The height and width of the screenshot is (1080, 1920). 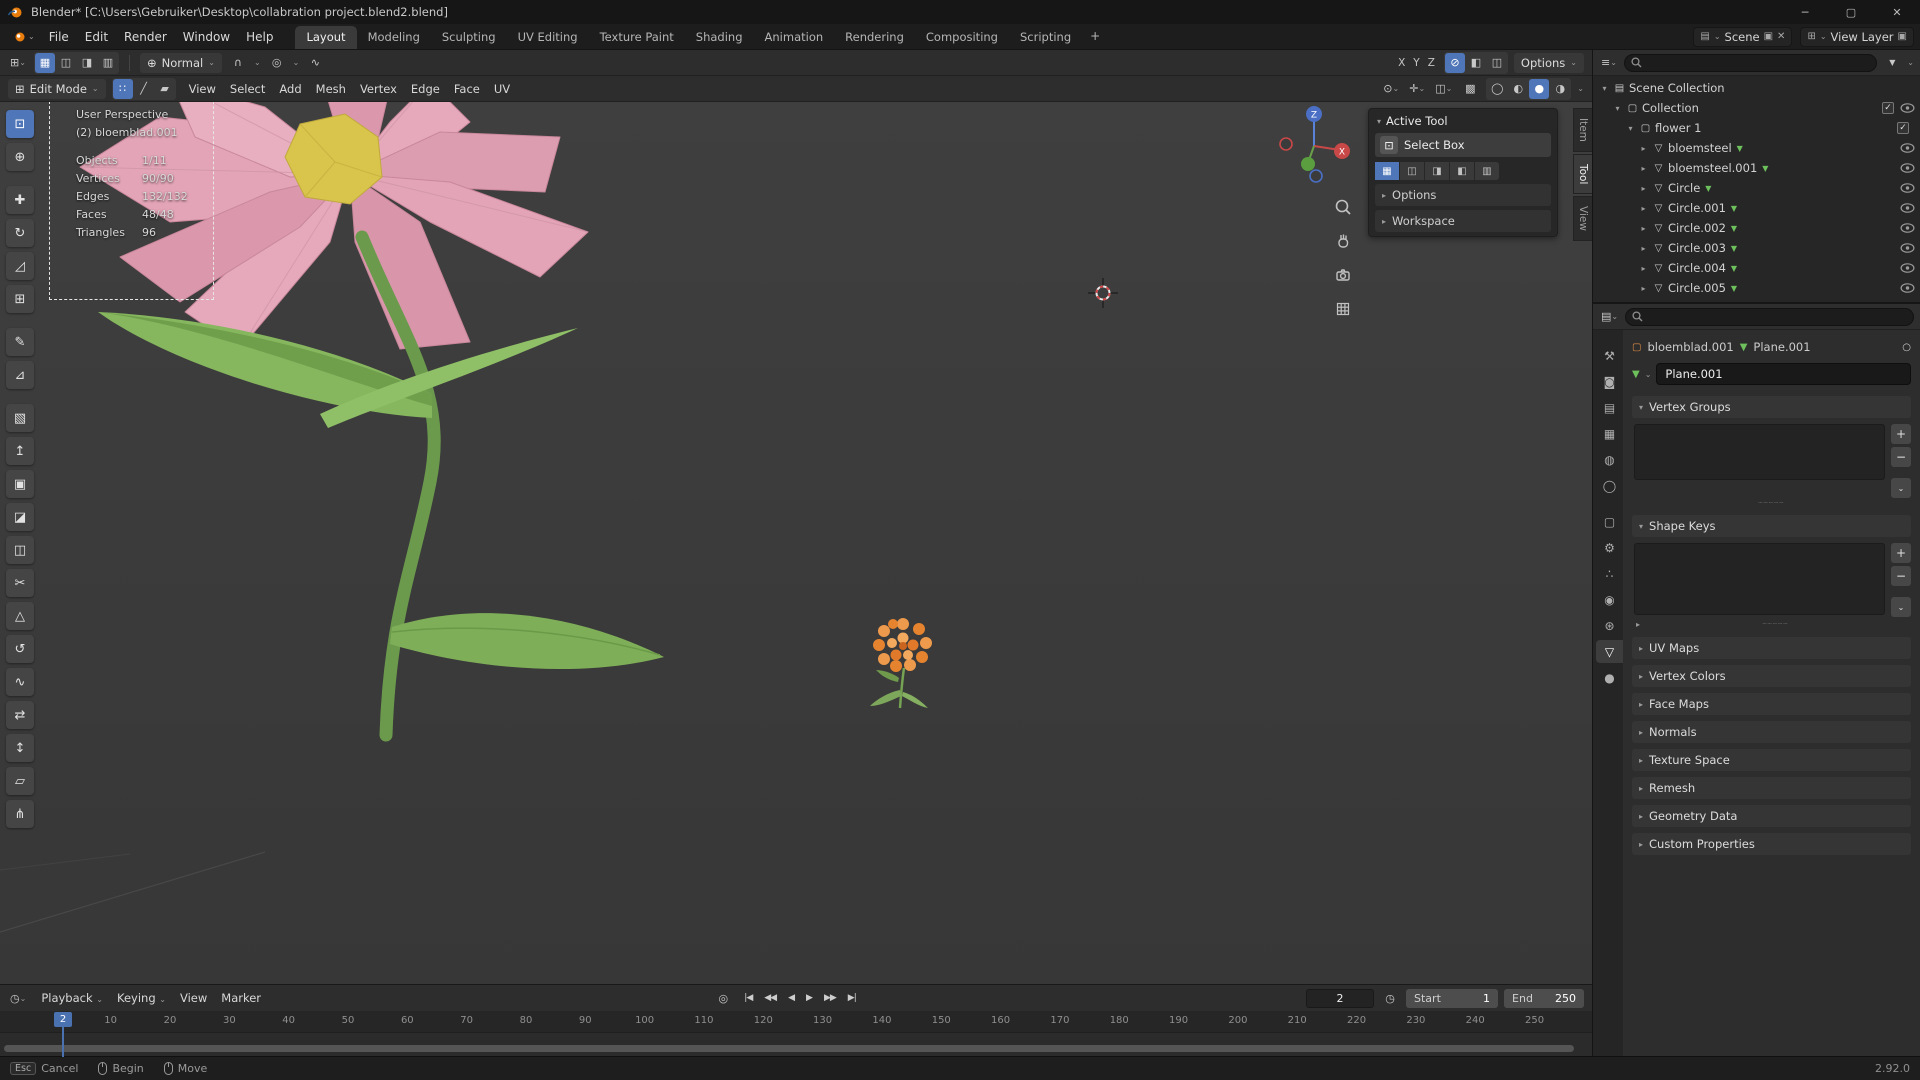 What do you see at coordinates (378, 89) in the screenshot?
I see `viewport-menu-item: Vertex` at bounding box center [378, 89].